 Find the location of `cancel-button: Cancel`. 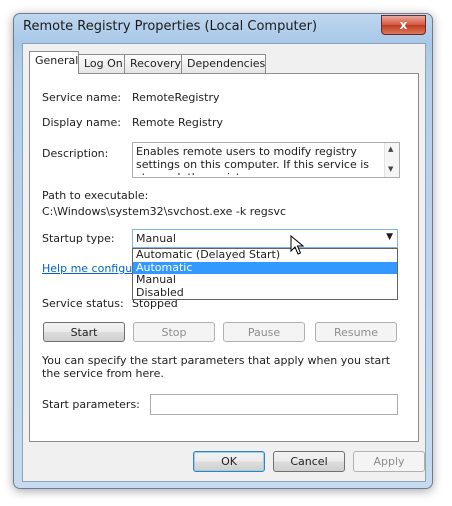

cancel-button: Cancel is located at coordinates (309, 461).